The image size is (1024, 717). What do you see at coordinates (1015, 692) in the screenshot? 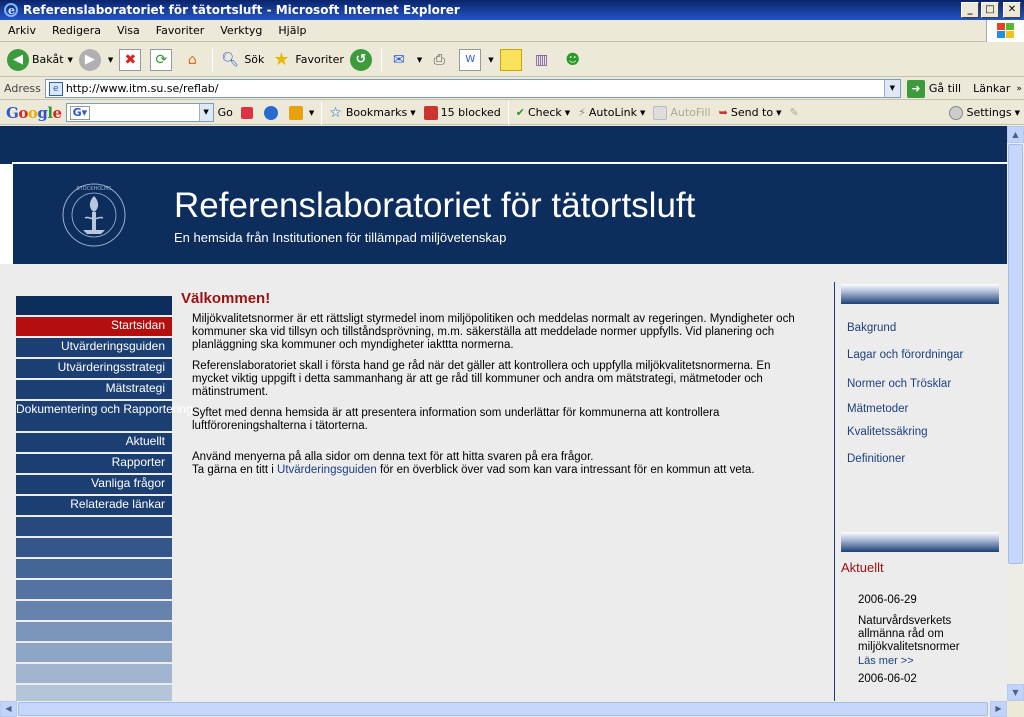
I see `scroll-down-icon: ▼` at bounding box center [1015, 692].